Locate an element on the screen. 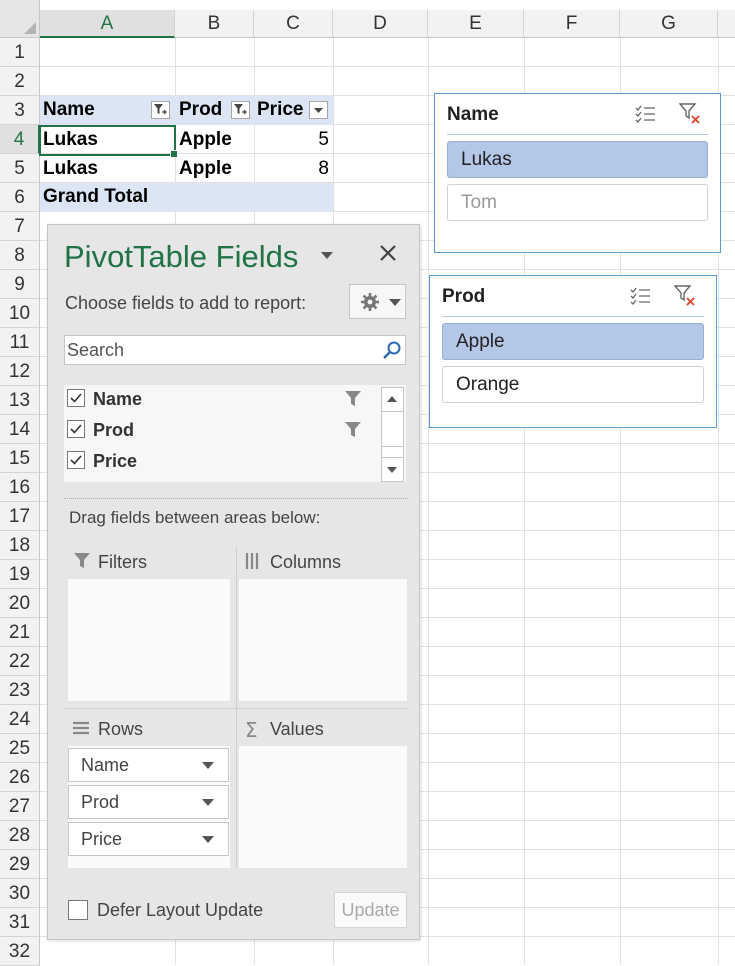 Image resolution: width=735 pixels, height=966 pixels. slicer-item-orange: Orange is located at coordinates (573, 384).